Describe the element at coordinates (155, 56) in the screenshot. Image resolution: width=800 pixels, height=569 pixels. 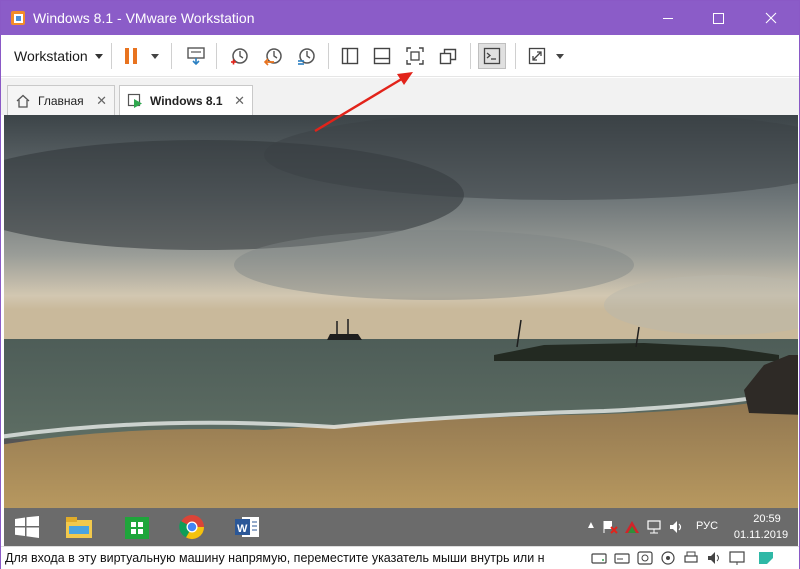
I see `power-menu-chevron-icon` at that location.